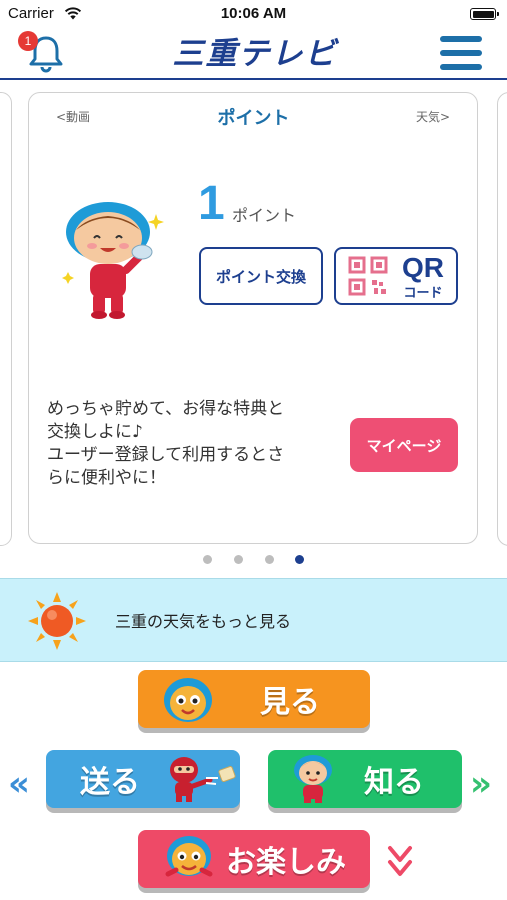 The width and height of the screenshot is (507, 900). Describe the element at coordinates (404, 445) in the screenshot. I see `mypage-button: マイページ` at that location.